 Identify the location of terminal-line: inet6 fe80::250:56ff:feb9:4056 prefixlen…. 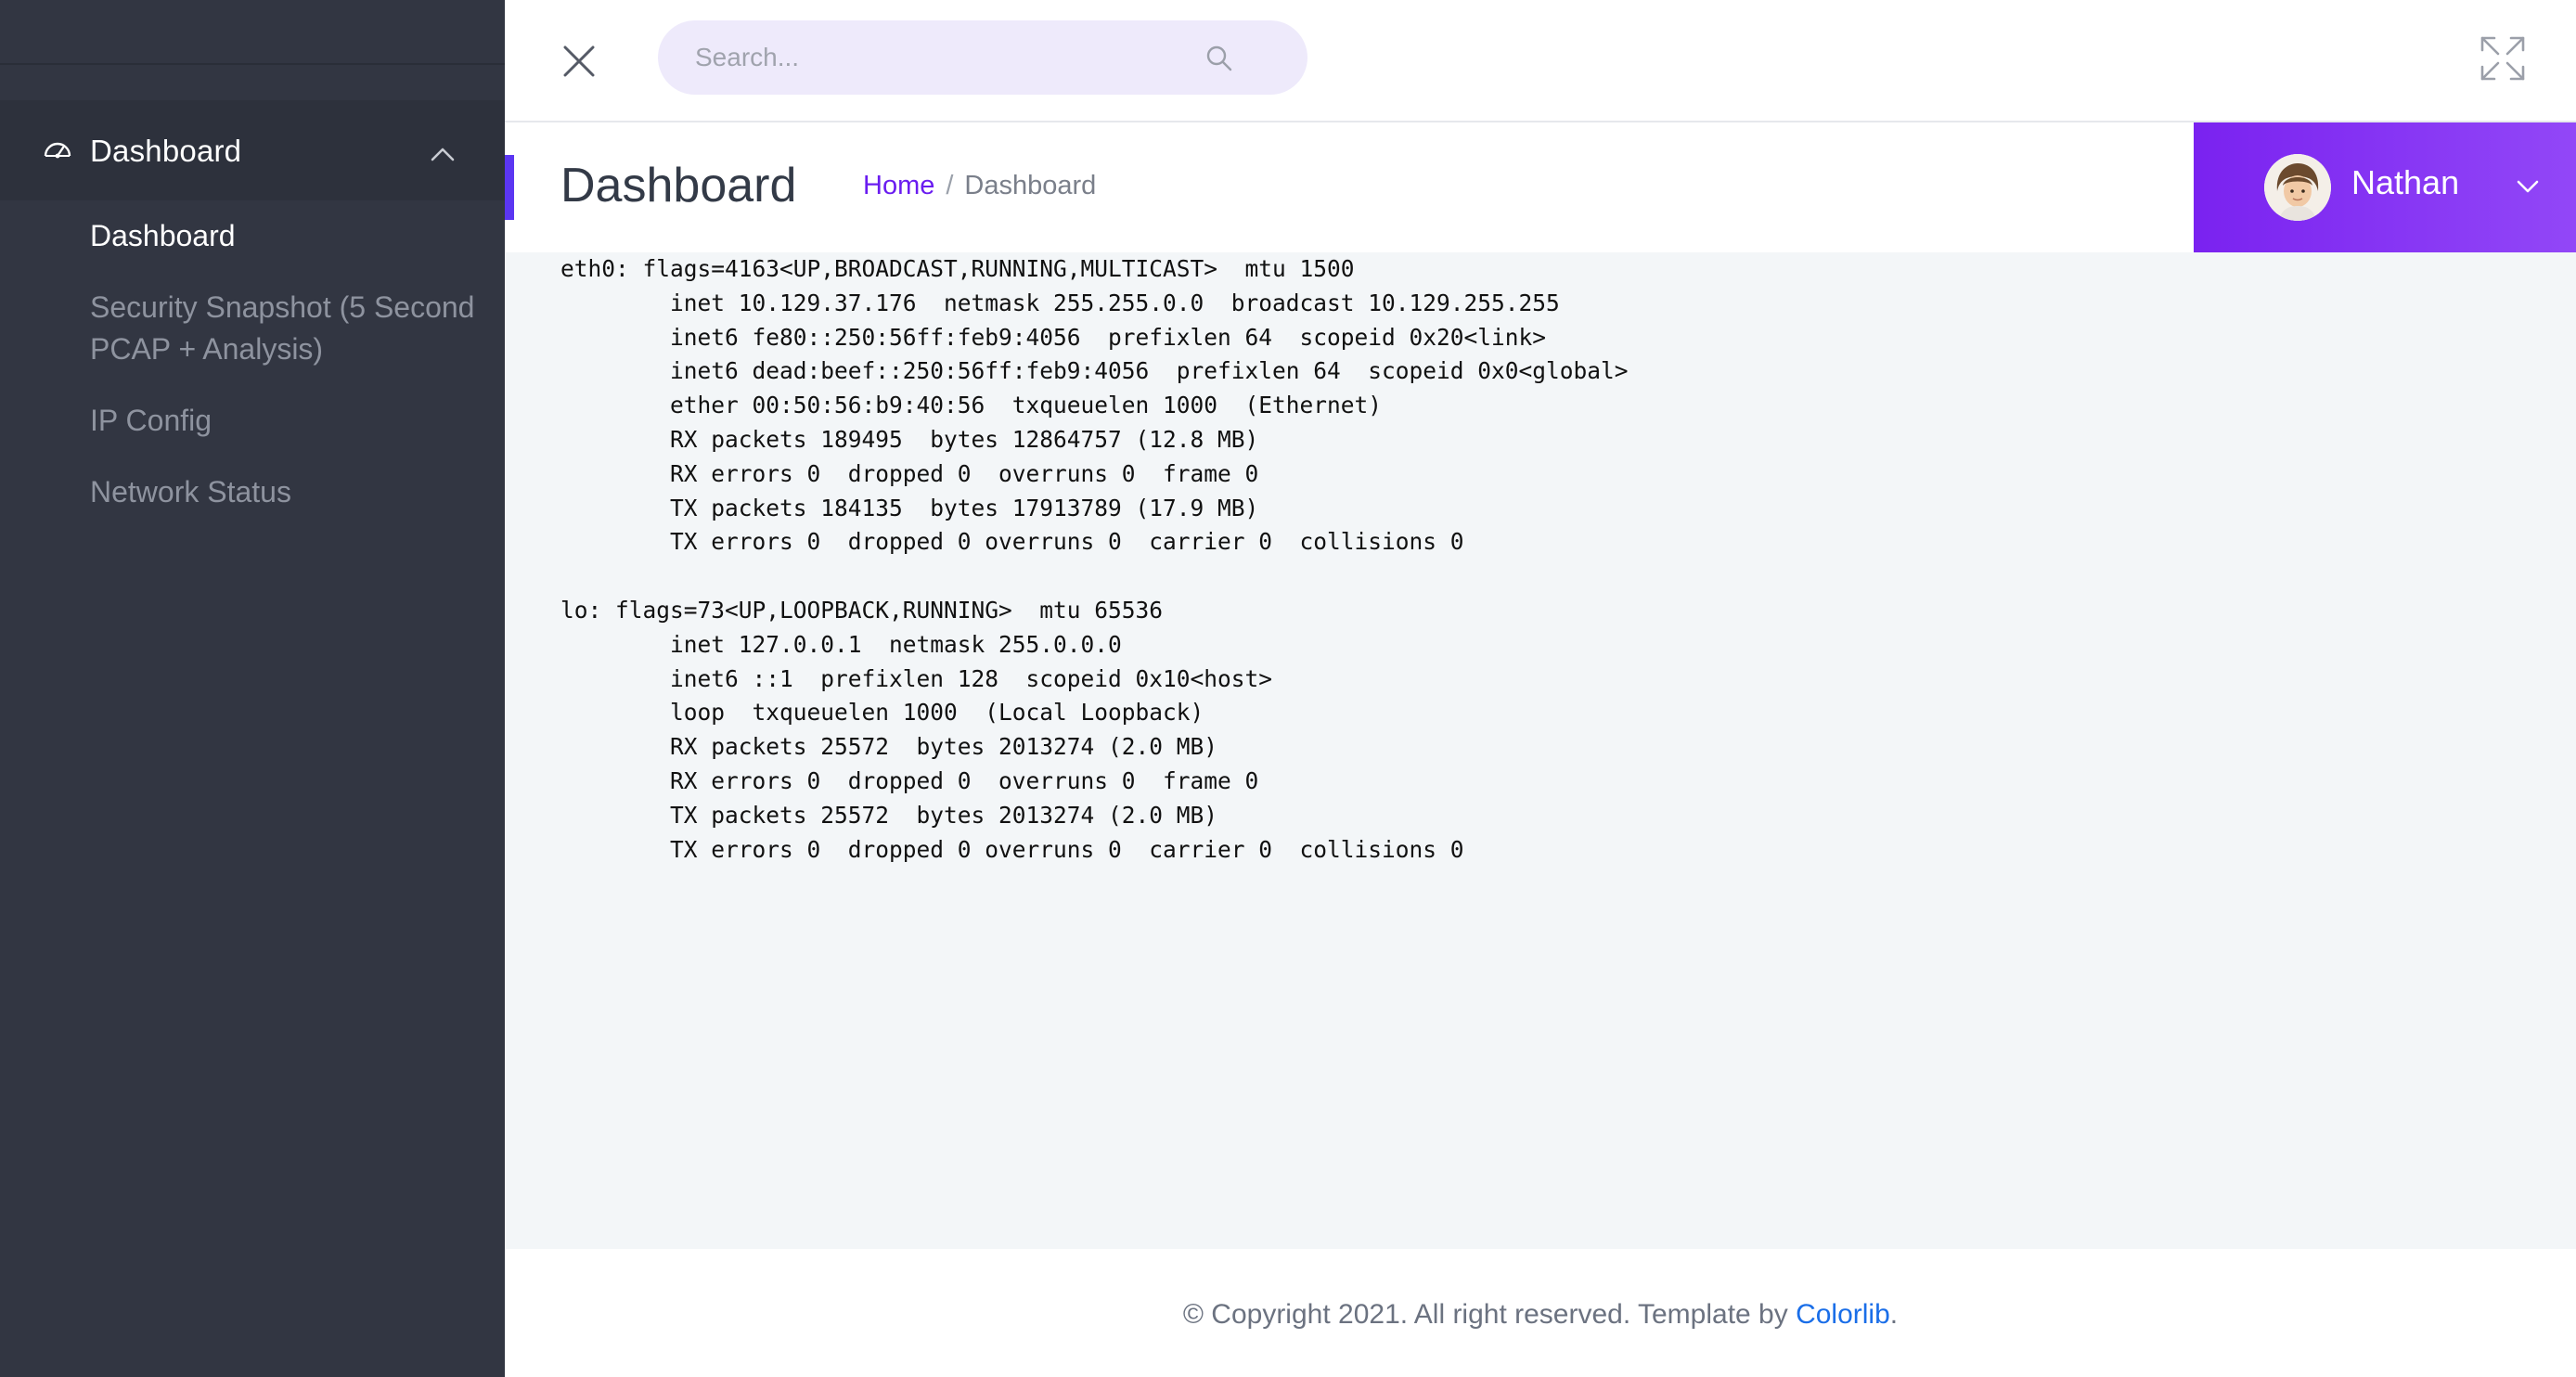
(1053, 337).